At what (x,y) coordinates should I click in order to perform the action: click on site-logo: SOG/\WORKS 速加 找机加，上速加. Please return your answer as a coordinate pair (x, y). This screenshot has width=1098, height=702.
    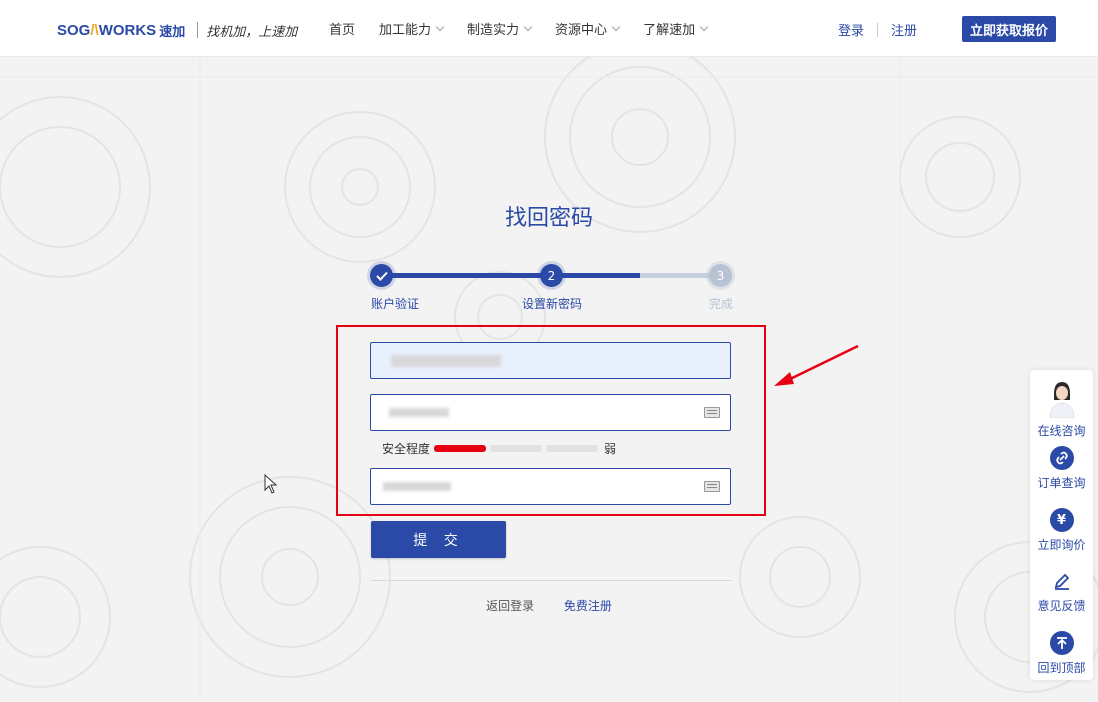
    Looking at the image, I should click on (177, 30).